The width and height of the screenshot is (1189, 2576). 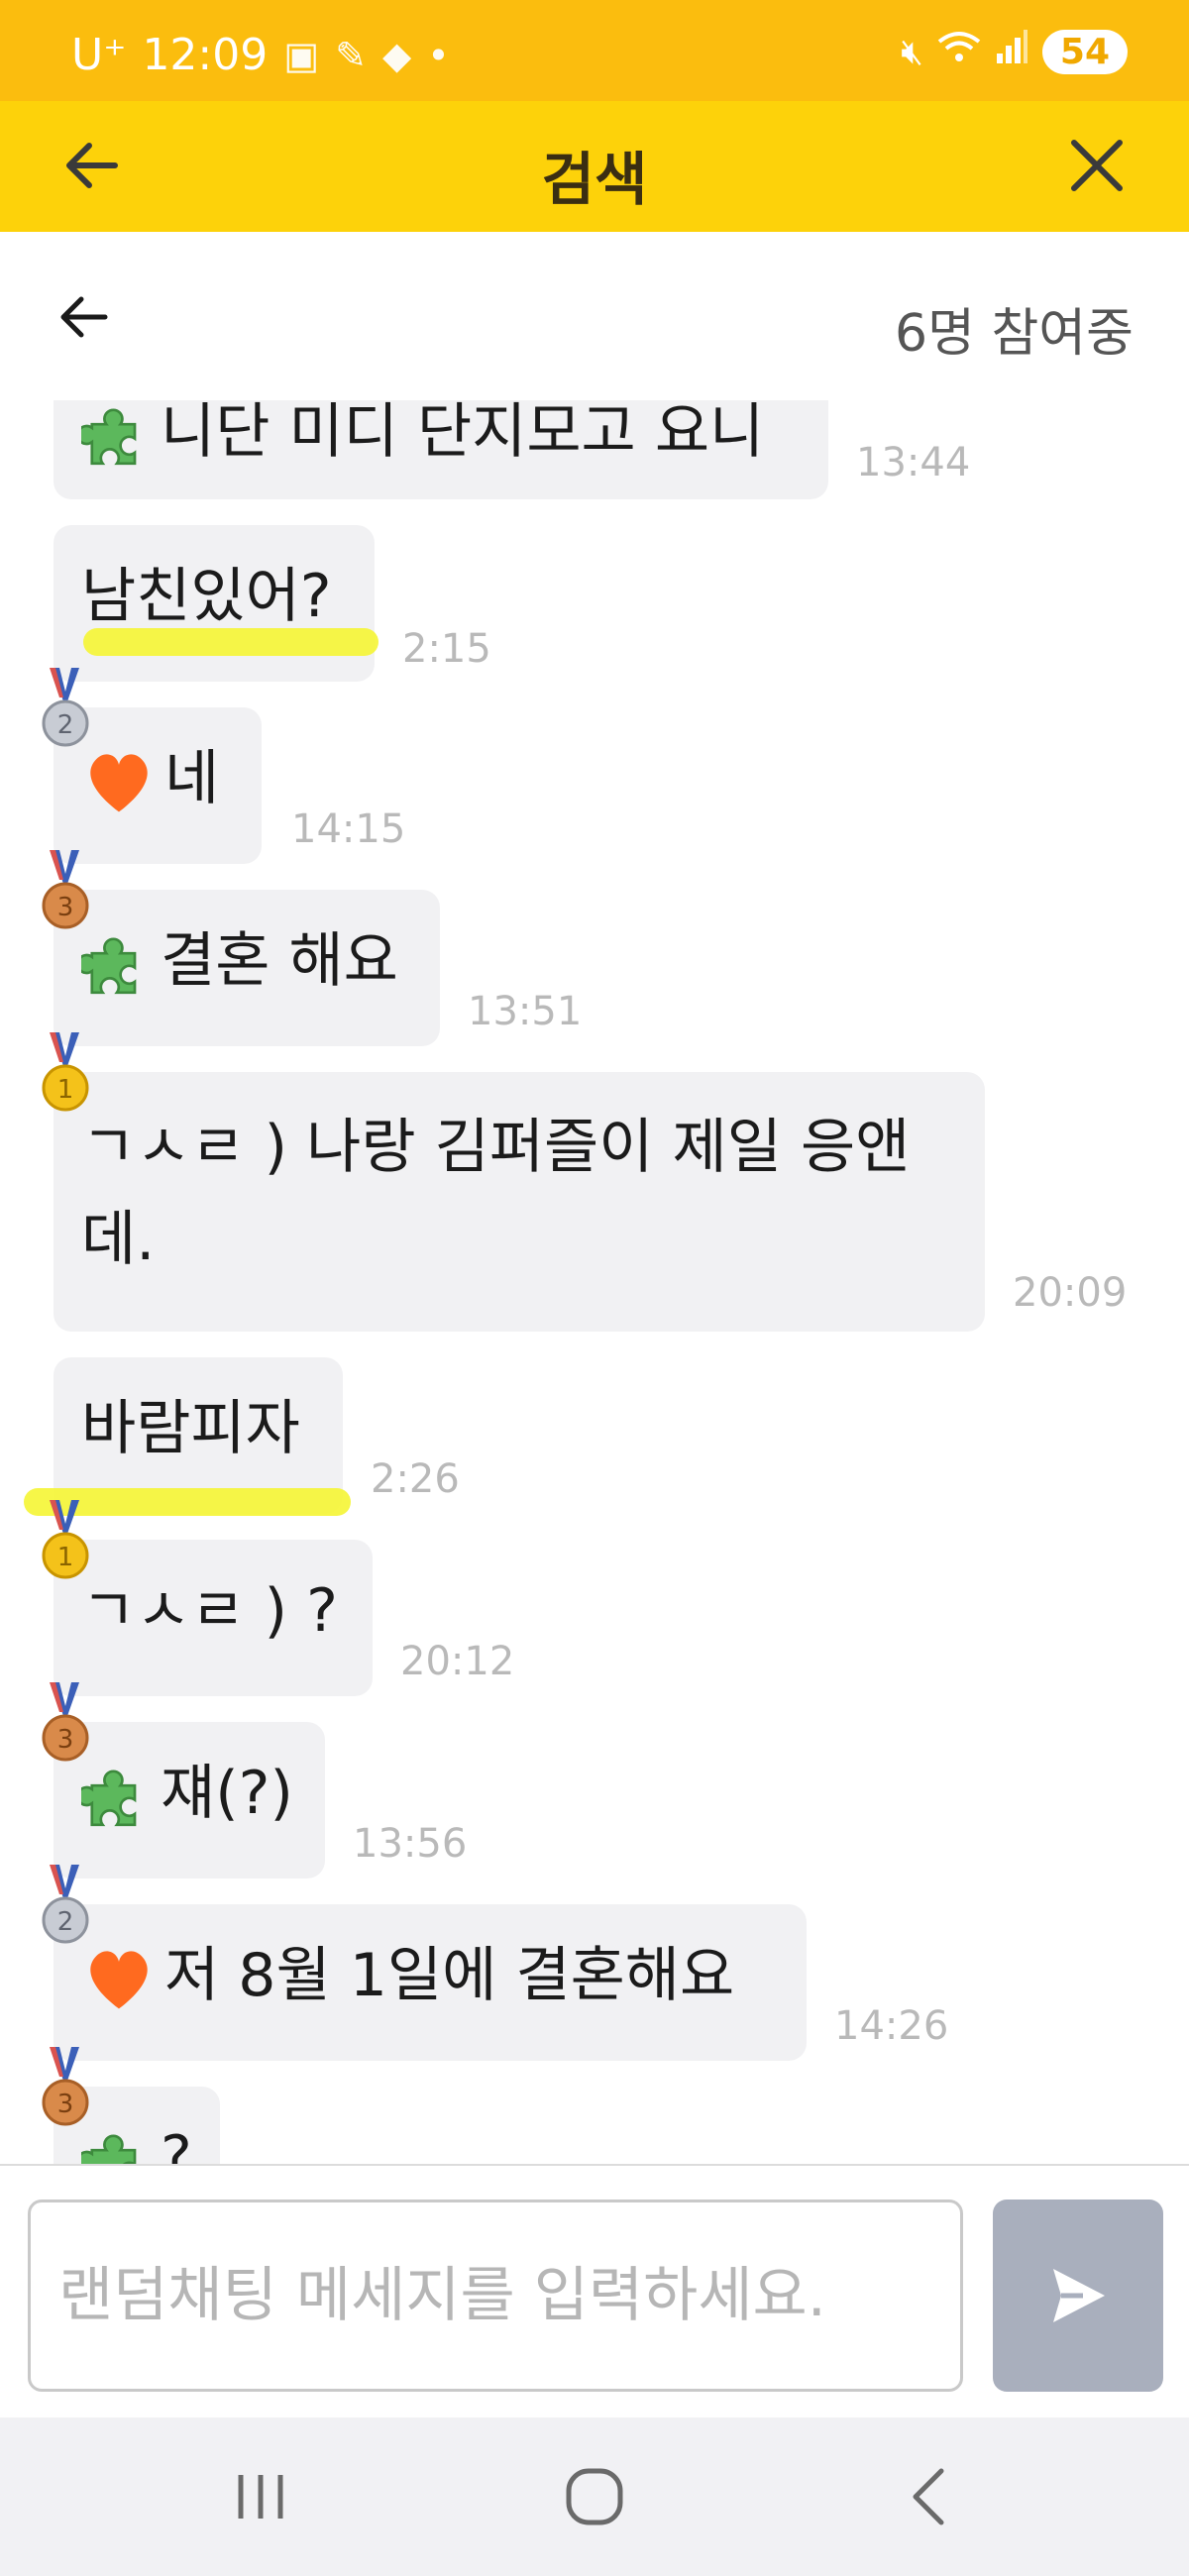 What do you see at coordinates (99, 55) in the screenshot?
I see `carrier-label: U⁺` at bounding box center [99, 55].